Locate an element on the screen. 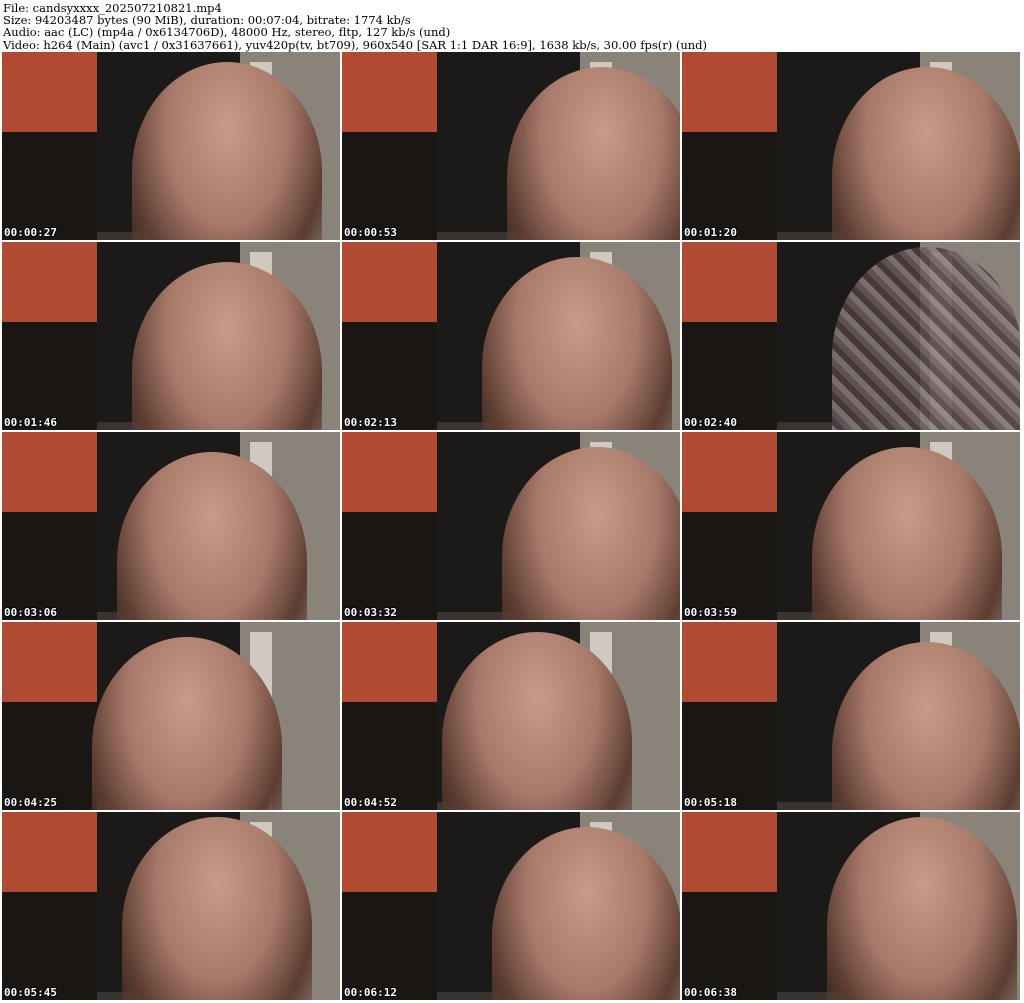 The height and width of the screenshot is (1003, 1024). thumbnail-timestamp: 00:02:40 is located at coordinates (710, 422).